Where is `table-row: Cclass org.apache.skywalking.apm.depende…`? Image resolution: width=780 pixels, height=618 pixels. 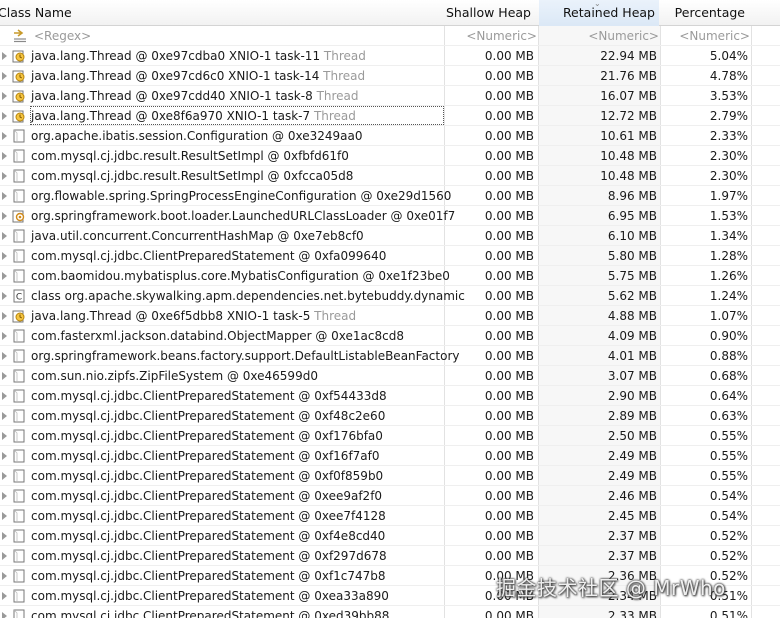 table-row: Cclass org.apache.skywalking.apm.depende… is located at coordinates (390, 296).